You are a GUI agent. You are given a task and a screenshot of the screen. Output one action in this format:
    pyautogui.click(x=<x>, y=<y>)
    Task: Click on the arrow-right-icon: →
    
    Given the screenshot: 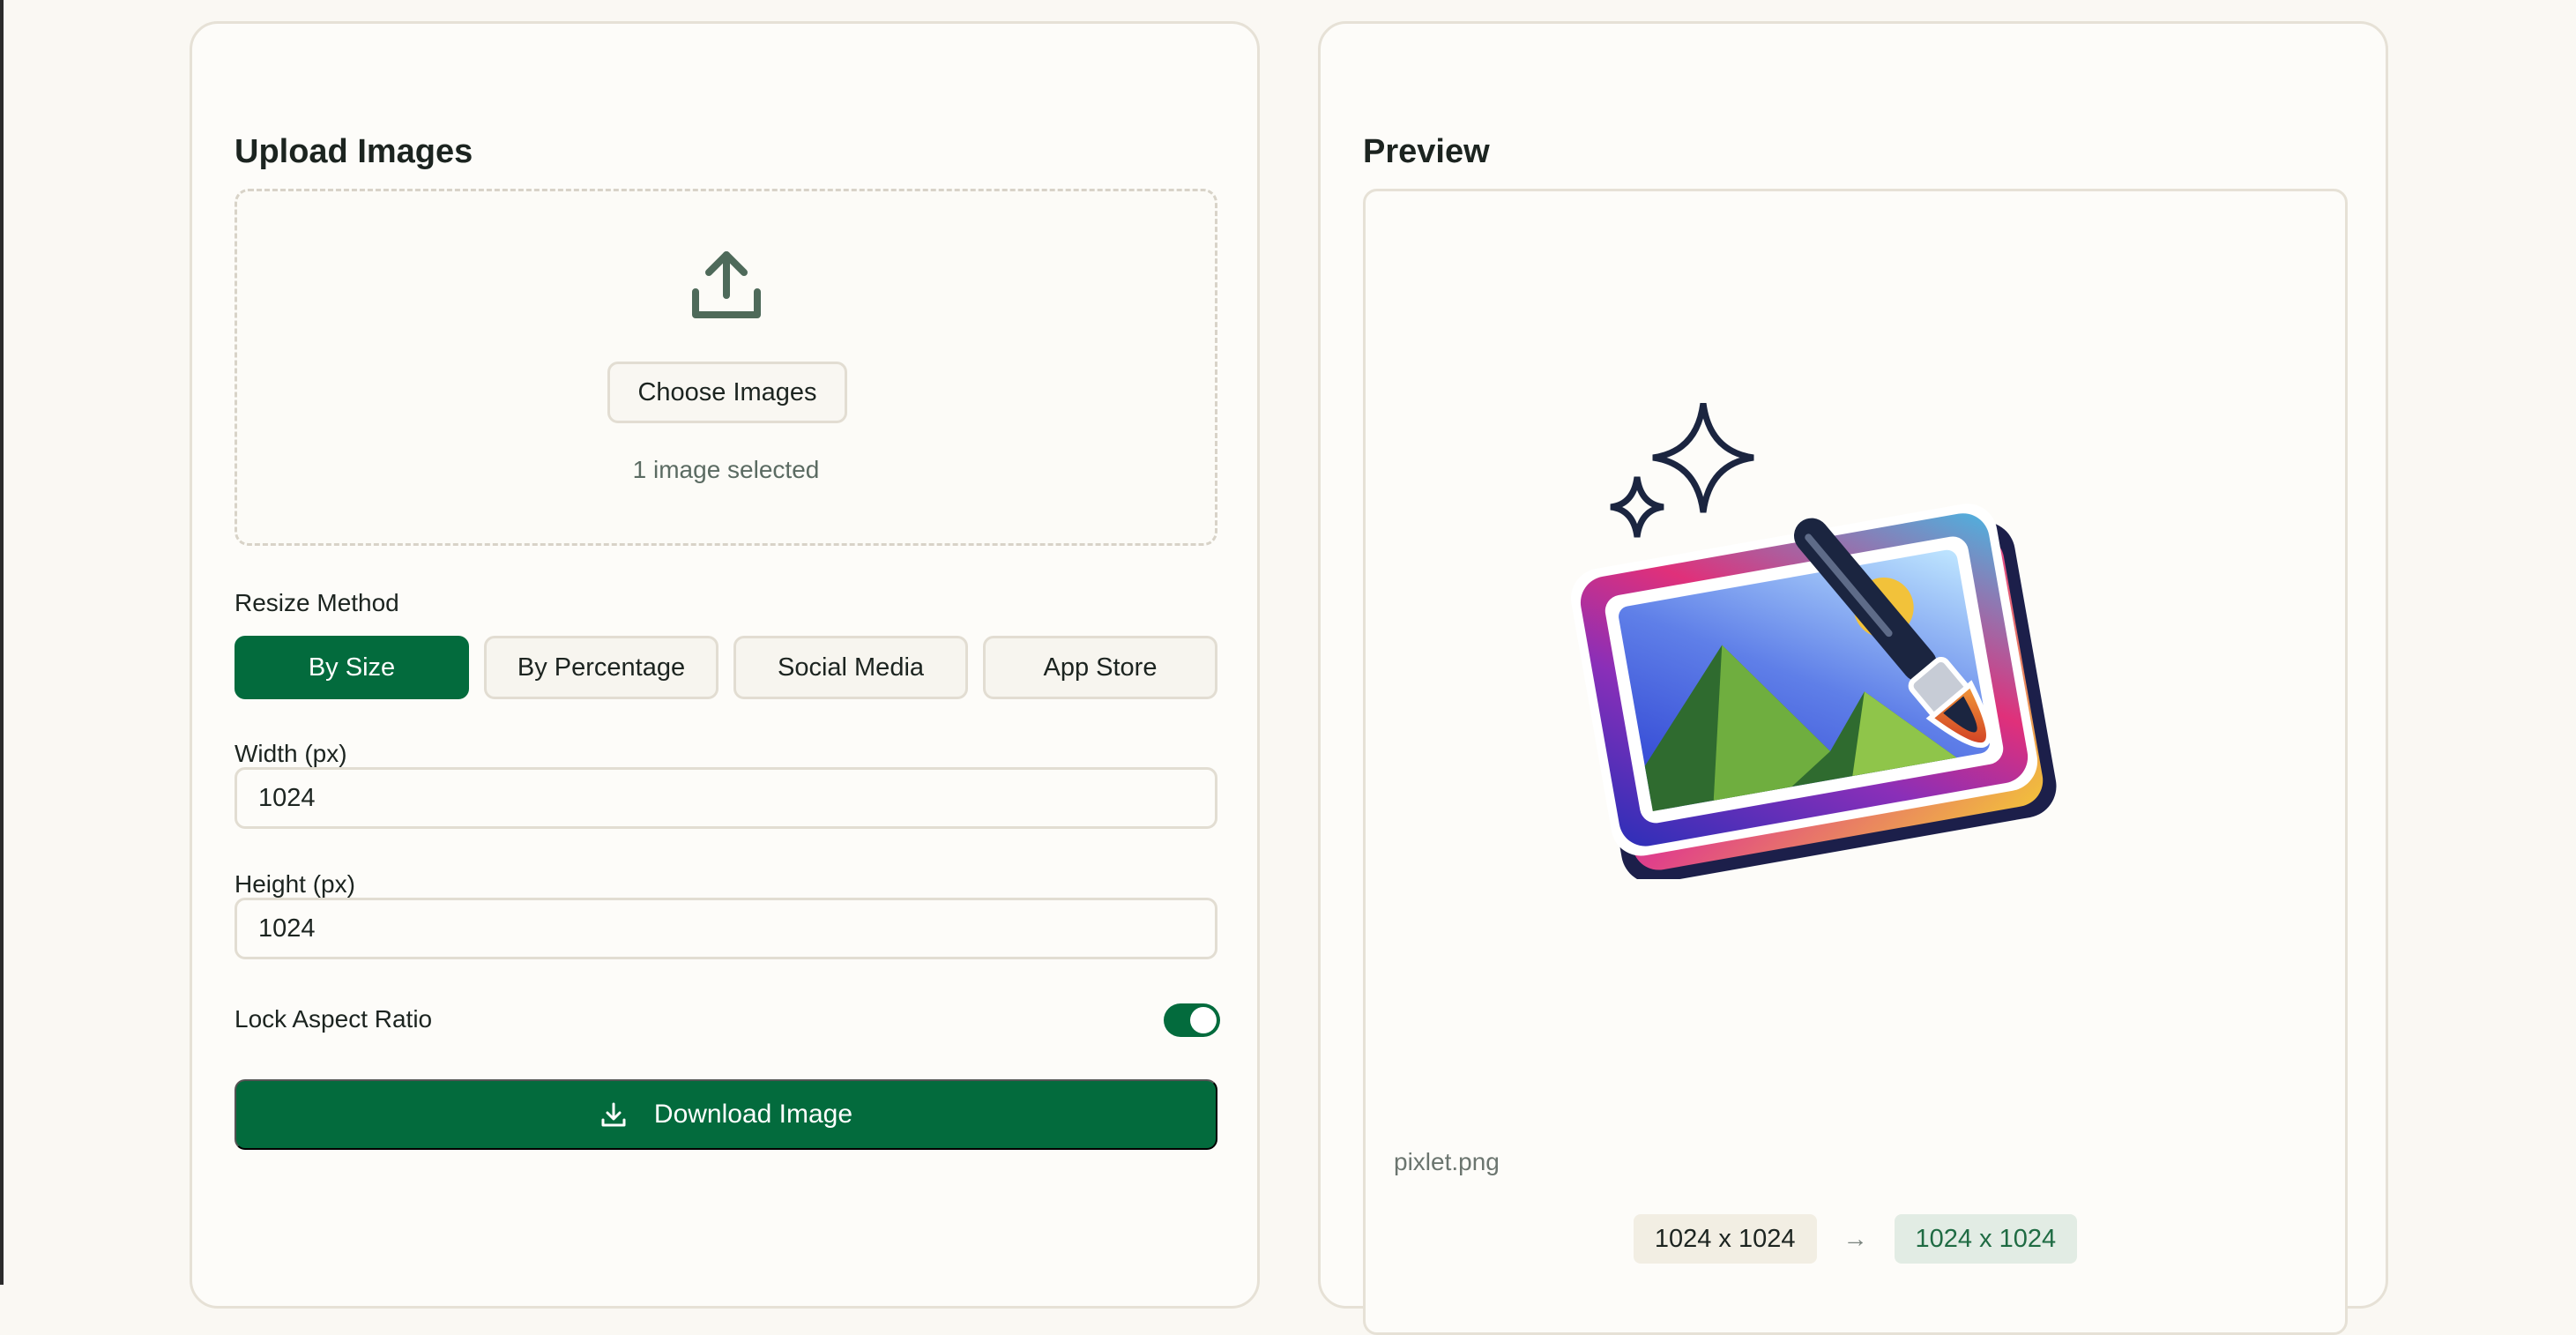 What is the action you would take?
    pyautogui.click(x=1856, y=1238)
    